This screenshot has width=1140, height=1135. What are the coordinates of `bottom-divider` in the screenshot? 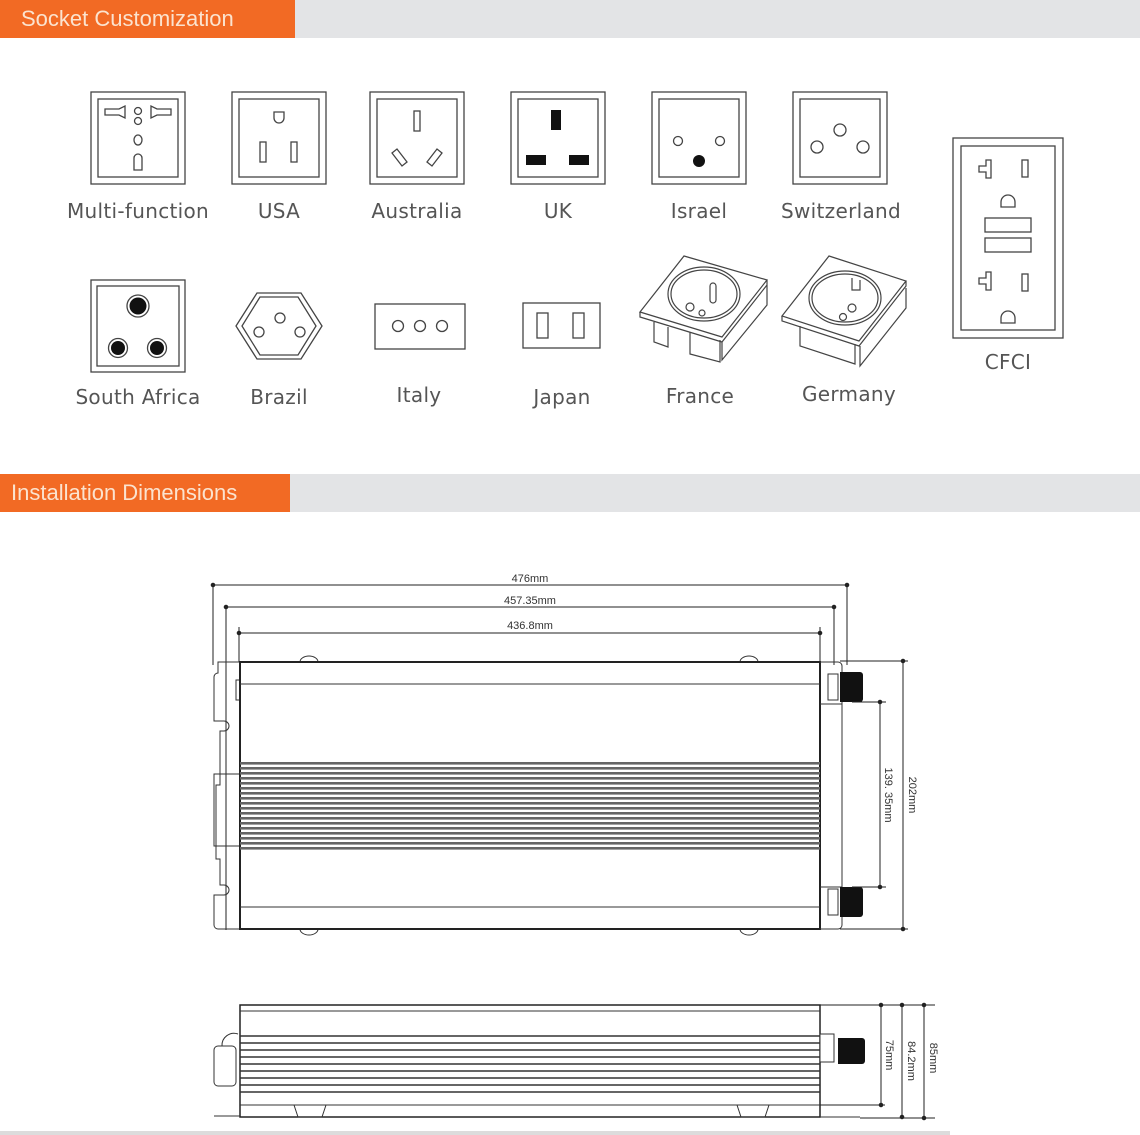 It's located at (475, 1133).